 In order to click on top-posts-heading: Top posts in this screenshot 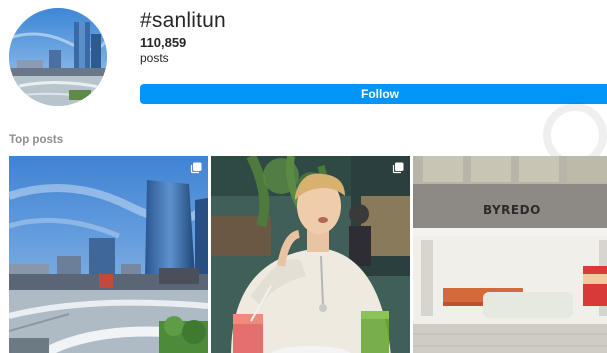, I will do `click(36, 140)`.